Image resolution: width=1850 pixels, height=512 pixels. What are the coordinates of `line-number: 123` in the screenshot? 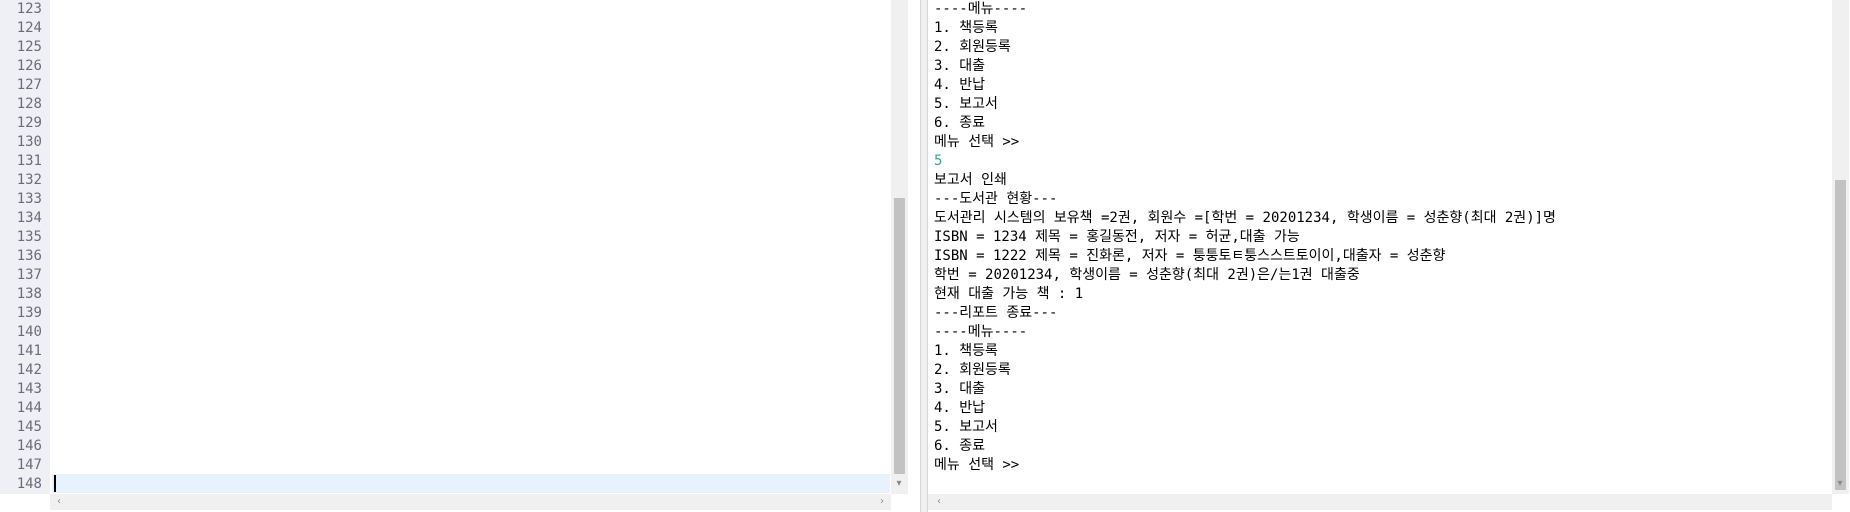 It's located at (29, 9).